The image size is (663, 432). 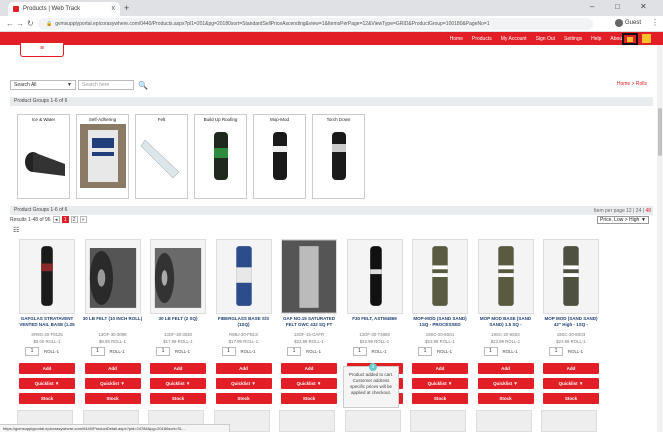 What do you see at coordinates (646, 38) in the screenshot?
I see `quicklist-icon` at bounding box center [646, 38].